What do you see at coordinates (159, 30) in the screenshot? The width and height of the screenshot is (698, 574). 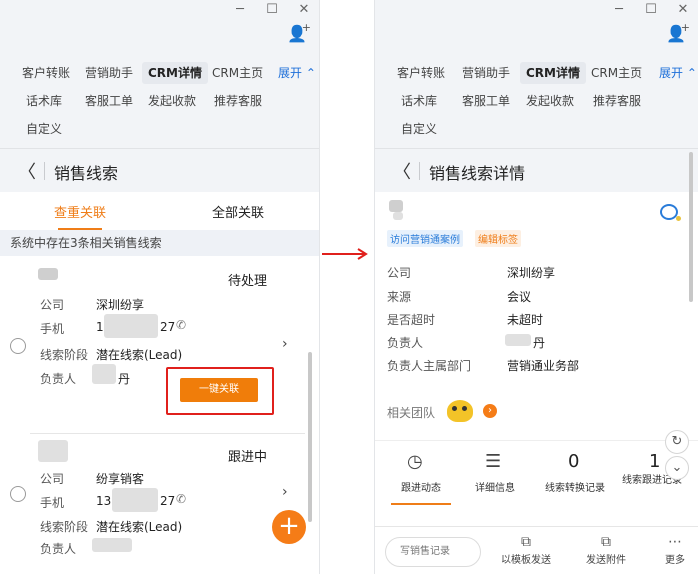 I see `title-bar: ─ ☐ ✕ 👤 +` at bounding box center [159, 30].